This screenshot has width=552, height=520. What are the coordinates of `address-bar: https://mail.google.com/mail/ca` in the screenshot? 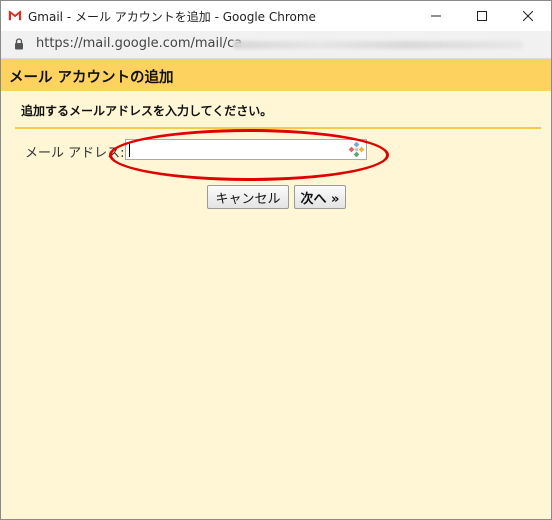 It's located at (276, 45).